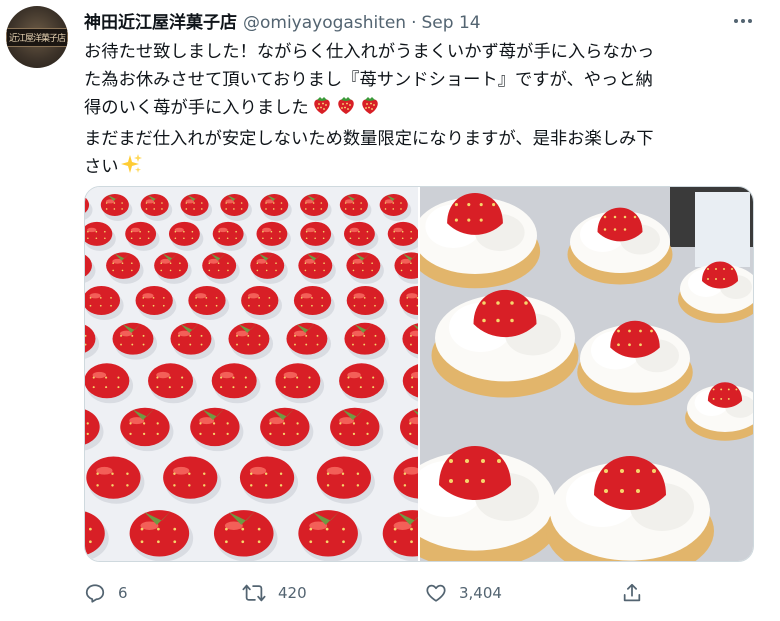 This screenshot has width=780, height=621. I want to click on sparkles-emoji-icon, so click(131, 168).